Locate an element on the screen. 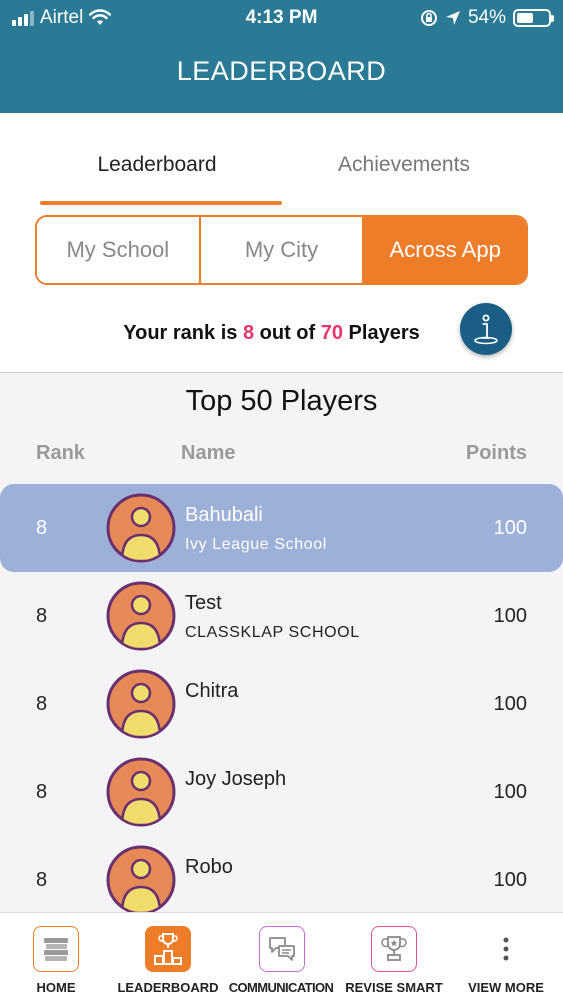 The width and height of the screenshot is (563, 1000). nav-home: HOME is located at coordinates (56, 956).